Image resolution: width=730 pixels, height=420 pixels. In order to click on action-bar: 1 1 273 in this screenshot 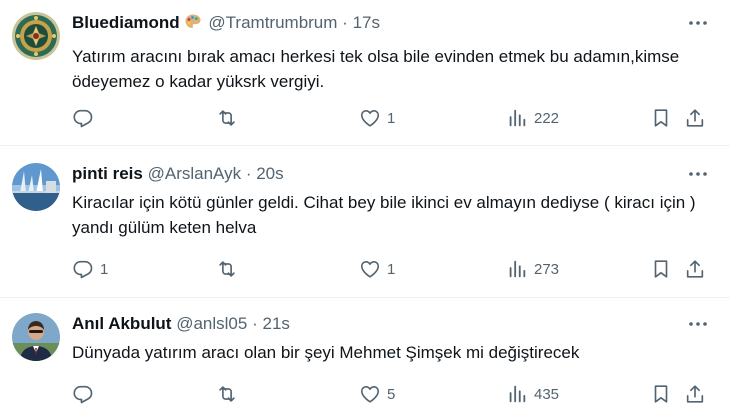, I will do `click(395, 269)`.